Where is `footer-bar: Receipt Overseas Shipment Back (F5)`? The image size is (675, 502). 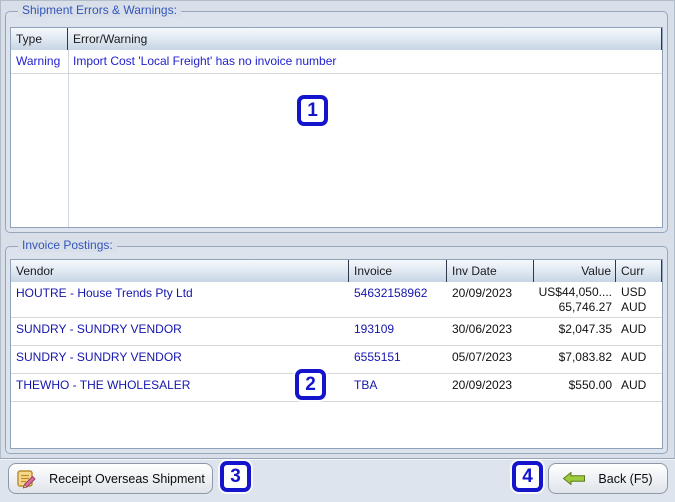
footer-bar: Receipt Overseas Shipment Back (F5) is located at coordinates (337, 480).